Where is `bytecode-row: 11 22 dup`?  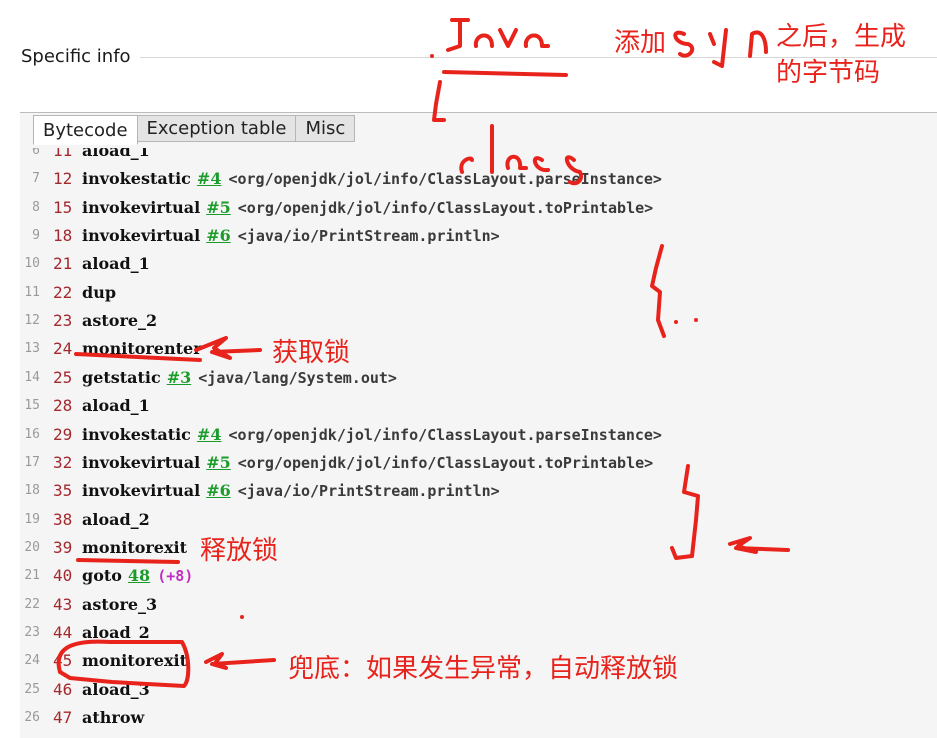 bytecode-row: 11 22 dup is located at coordinates (478, 293).